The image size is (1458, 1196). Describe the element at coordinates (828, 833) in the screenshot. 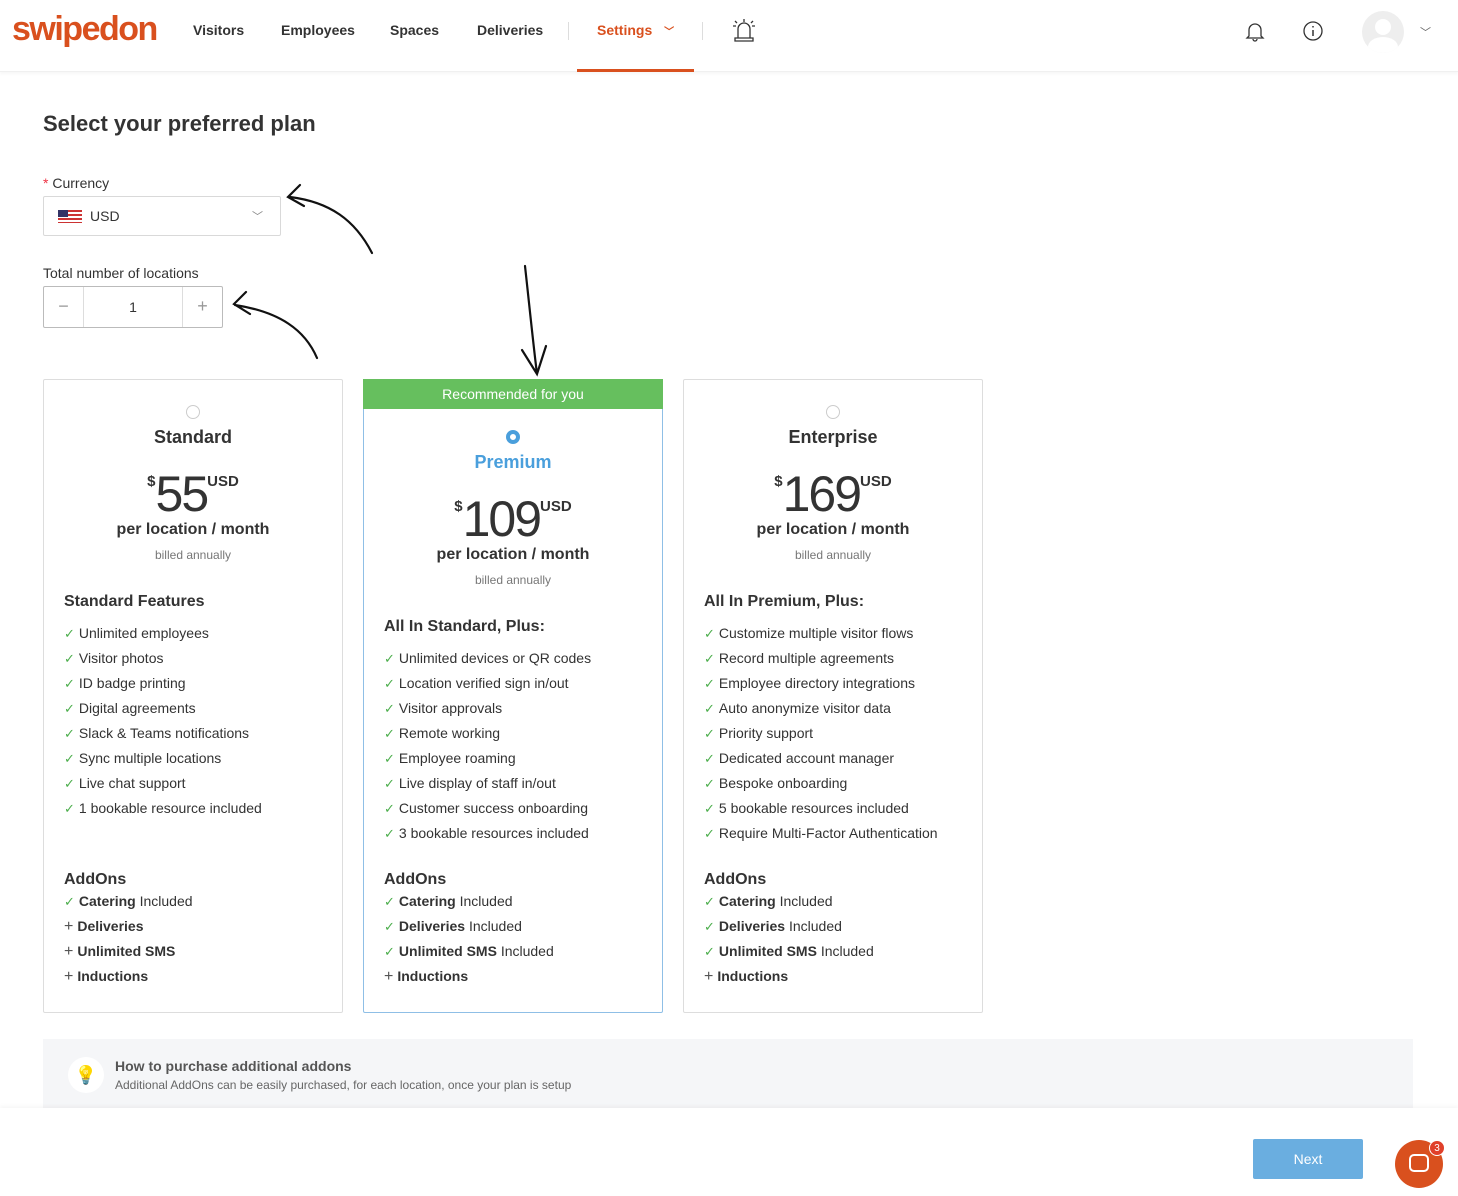

I see `feature-text: Require Multi-Factor Authentication` at that location.